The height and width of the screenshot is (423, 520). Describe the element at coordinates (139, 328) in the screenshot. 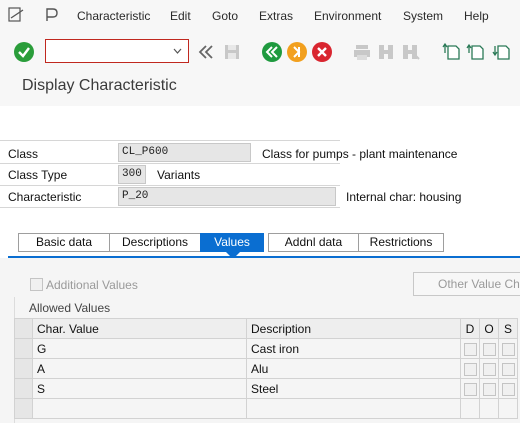

I see `column-header-char-value: Char. Value` at that location.